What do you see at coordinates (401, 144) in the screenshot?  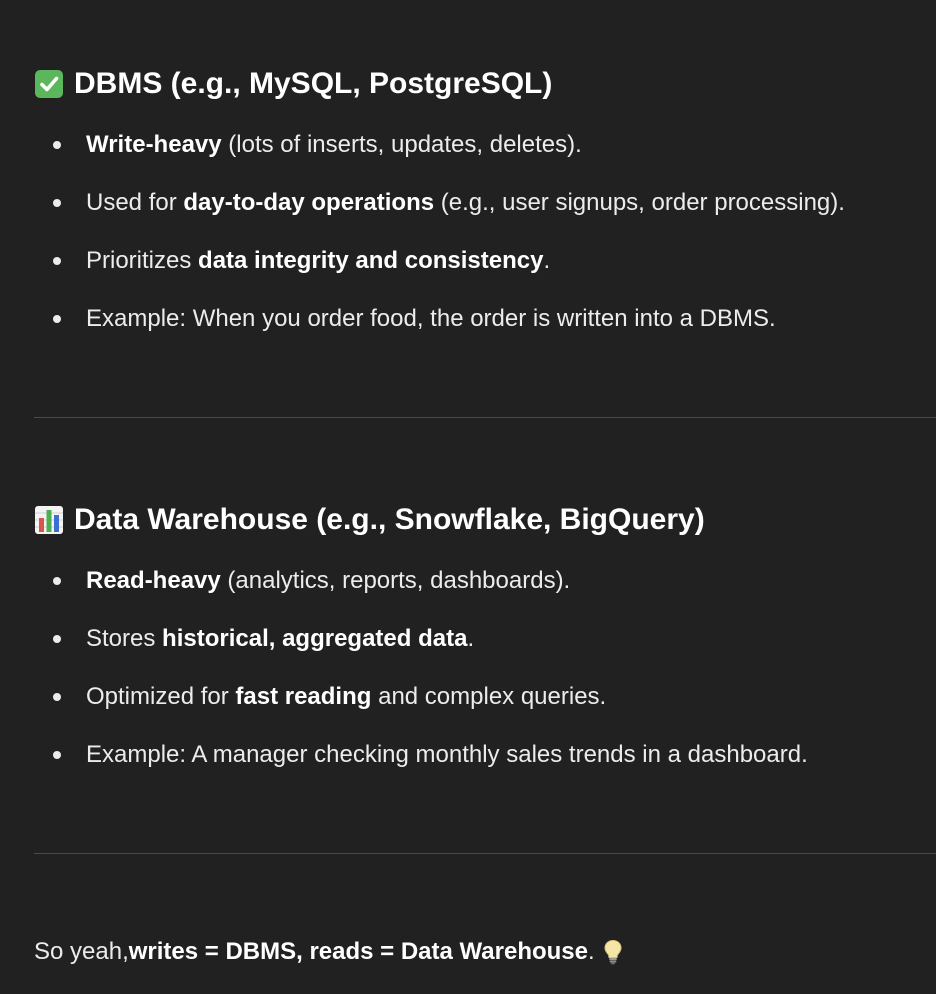 I see `plain-text: (lots of inserts, updates, deletes).` at bounding box center [401, 144].